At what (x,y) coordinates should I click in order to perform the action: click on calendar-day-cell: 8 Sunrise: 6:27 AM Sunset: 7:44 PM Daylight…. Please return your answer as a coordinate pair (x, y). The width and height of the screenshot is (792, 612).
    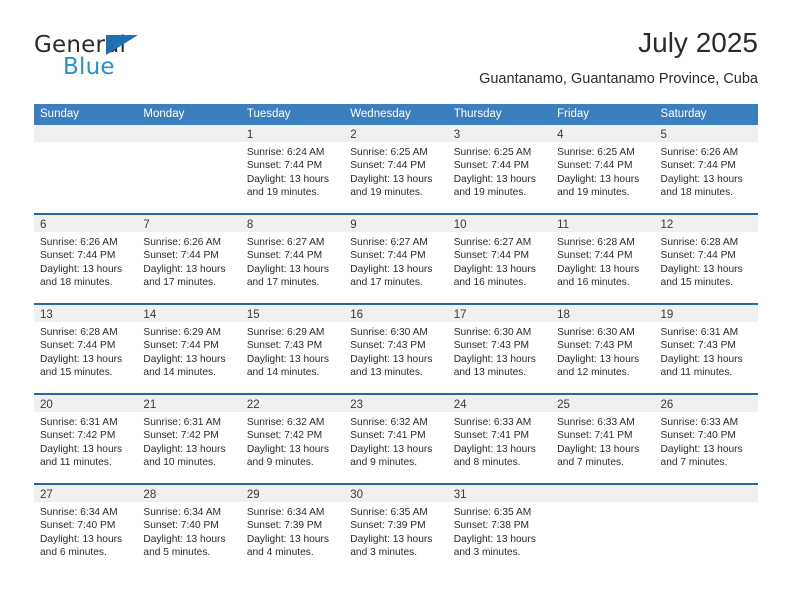
    Looking at the image, I should click on (292, 259).